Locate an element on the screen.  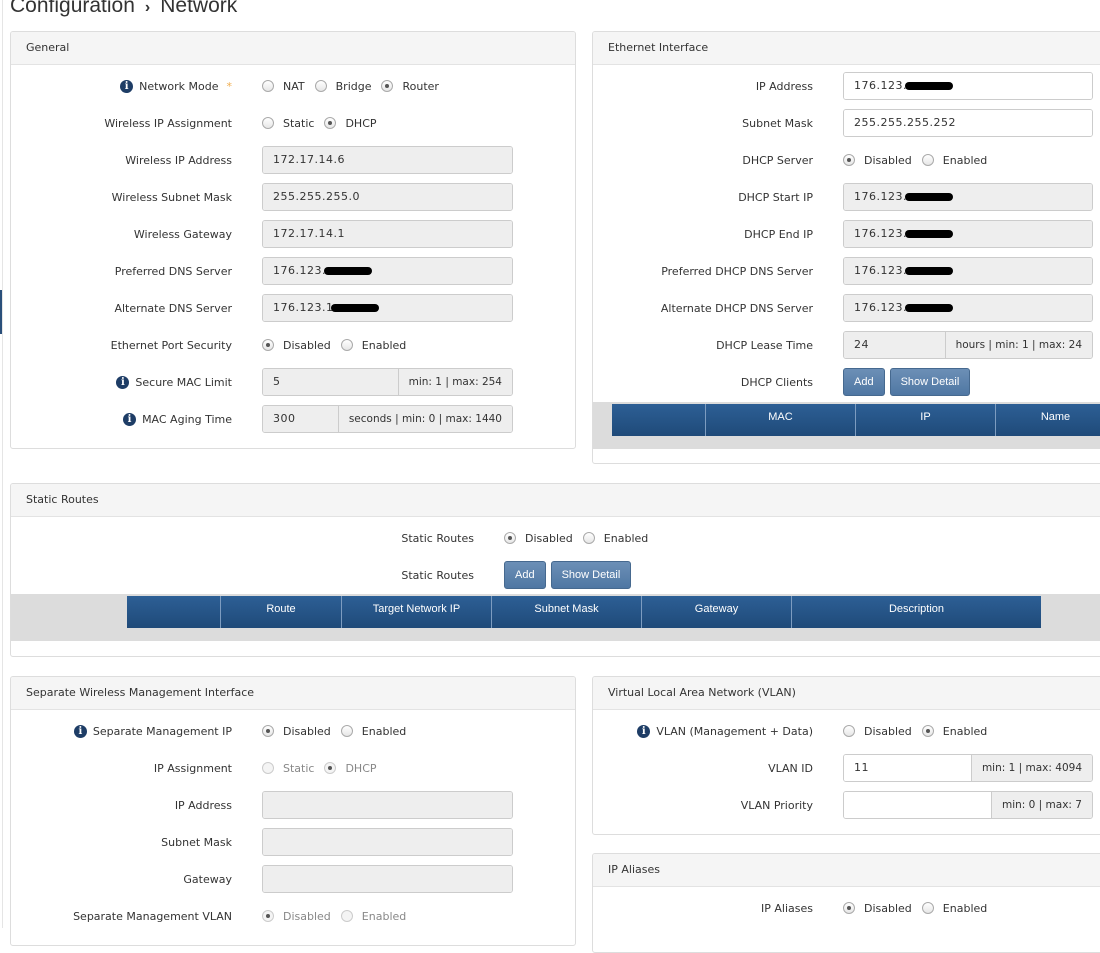
form-row-separate-management-ip: i Separate Management IP Disabled Enabled is located at coordinates (293, 731).